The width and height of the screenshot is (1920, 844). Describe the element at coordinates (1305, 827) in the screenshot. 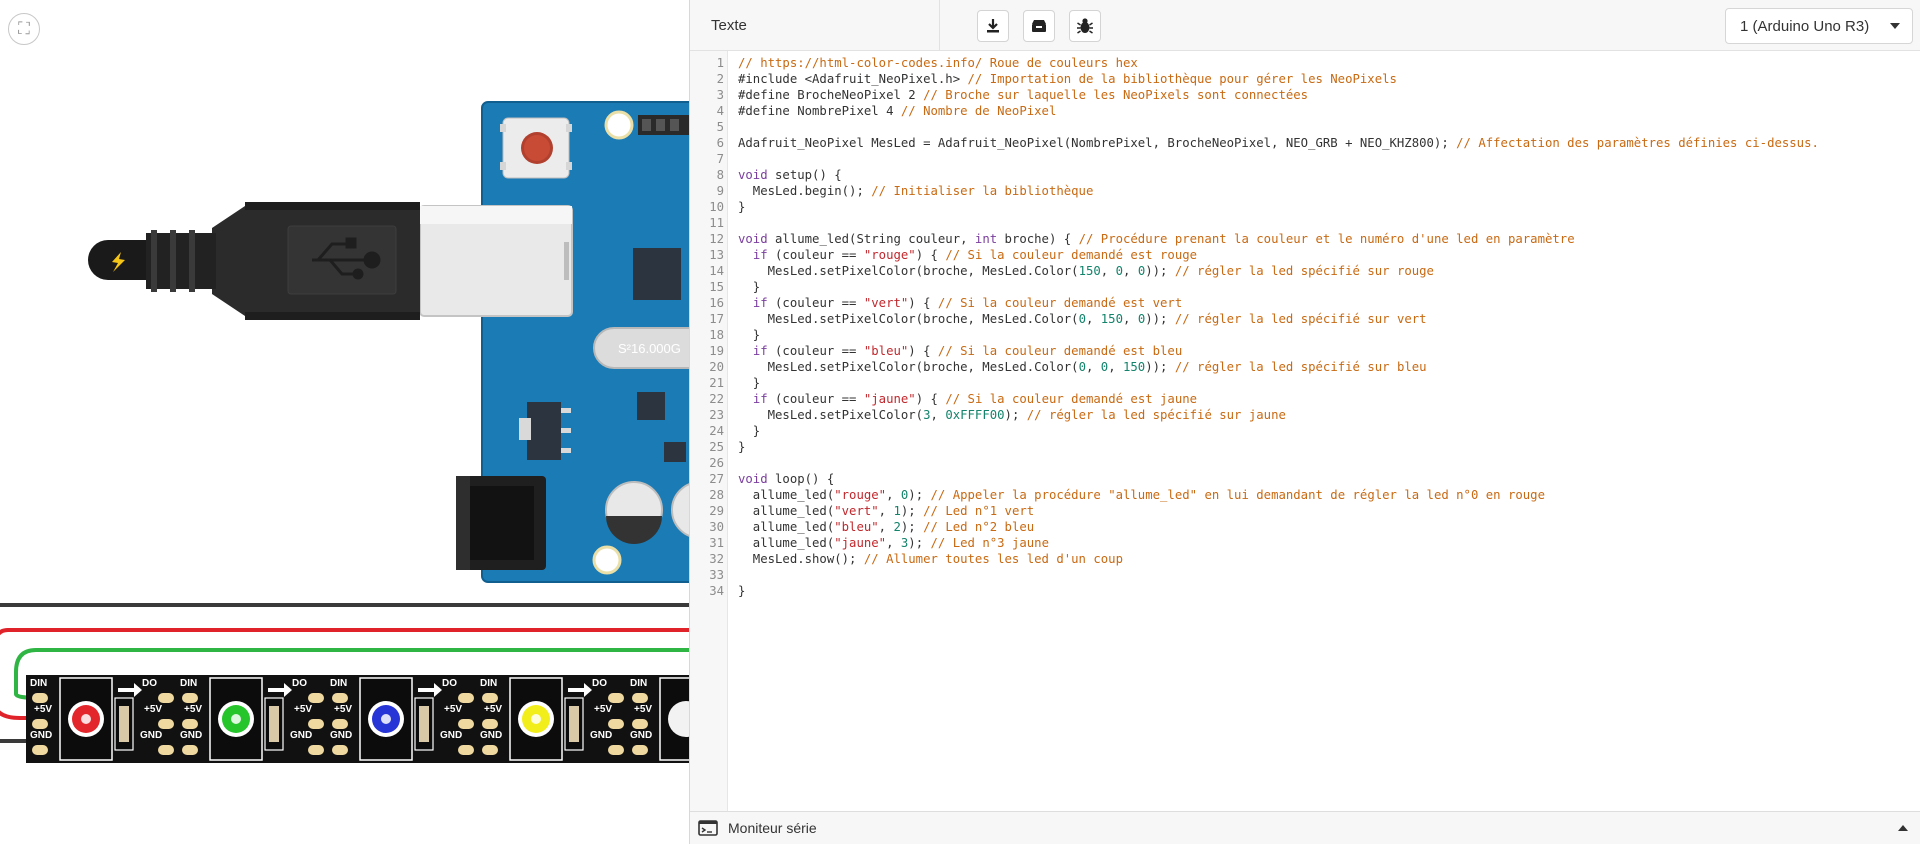

I see `serial-monitor-bar: Moniteur série` at that location.